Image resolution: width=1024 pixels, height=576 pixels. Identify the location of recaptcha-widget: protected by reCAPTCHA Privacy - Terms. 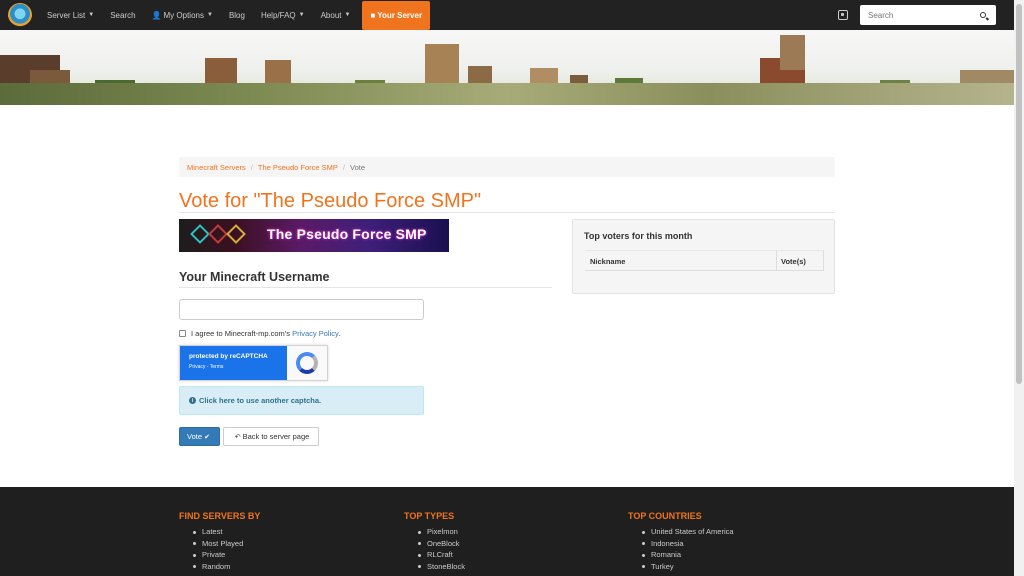
(253, 363).